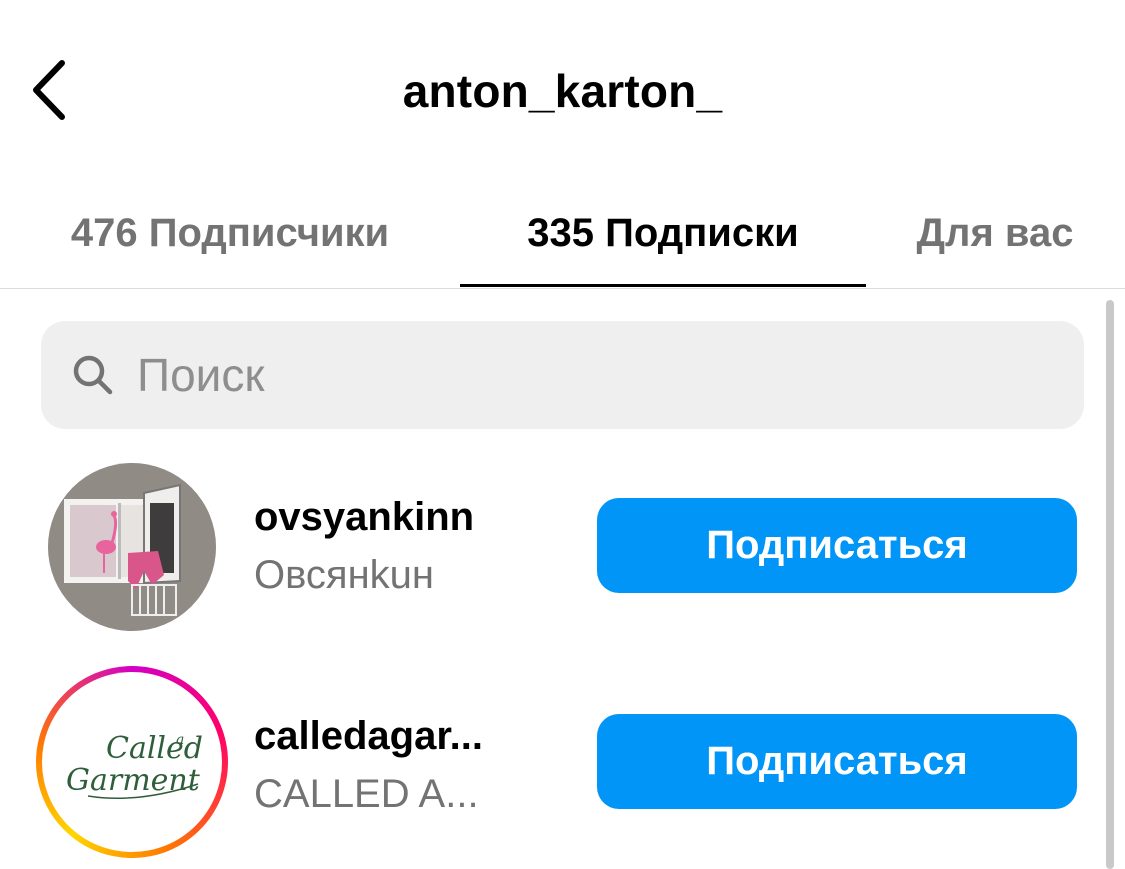 The width and height of the screenshot is (1125, 869). I want to click on tab-following: 335 Подписки, so click(663, 233).